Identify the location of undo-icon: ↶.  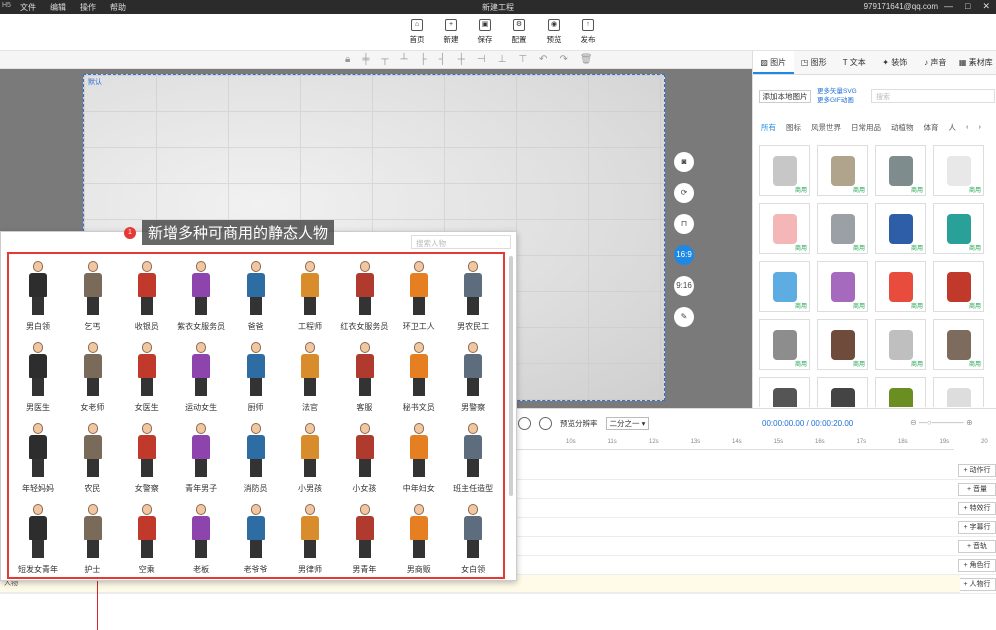
(543, 59).